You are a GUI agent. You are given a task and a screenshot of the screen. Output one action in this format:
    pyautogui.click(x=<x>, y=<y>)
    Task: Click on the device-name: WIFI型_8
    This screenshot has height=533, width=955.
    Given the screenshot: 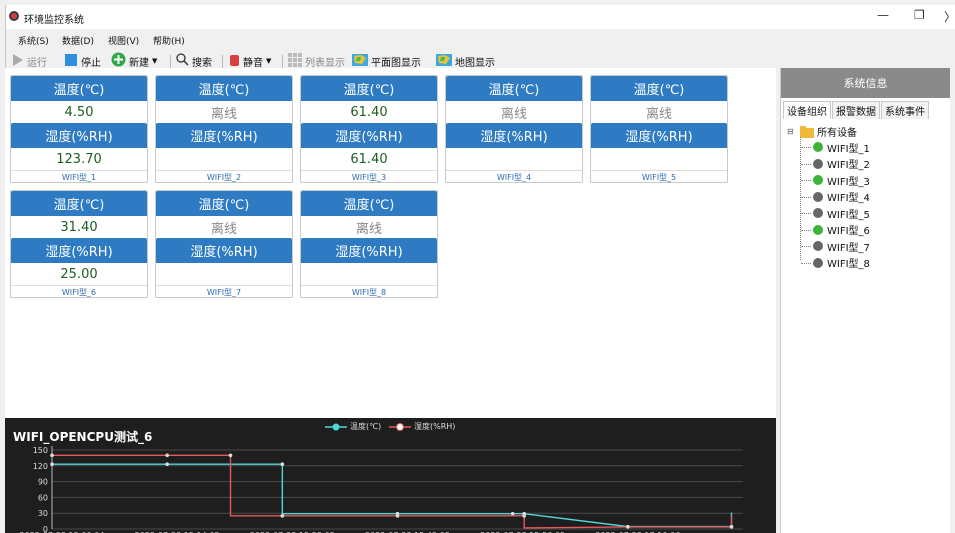 What is the action you would take?
    pyautogui.click(x=369, y=292)
    